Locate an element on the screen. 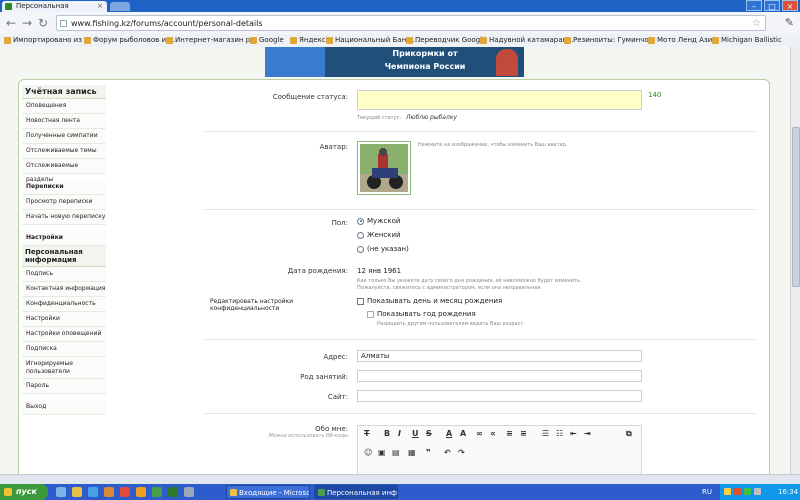  gender-option-male: Мужской is located at coordinates (378, 221).